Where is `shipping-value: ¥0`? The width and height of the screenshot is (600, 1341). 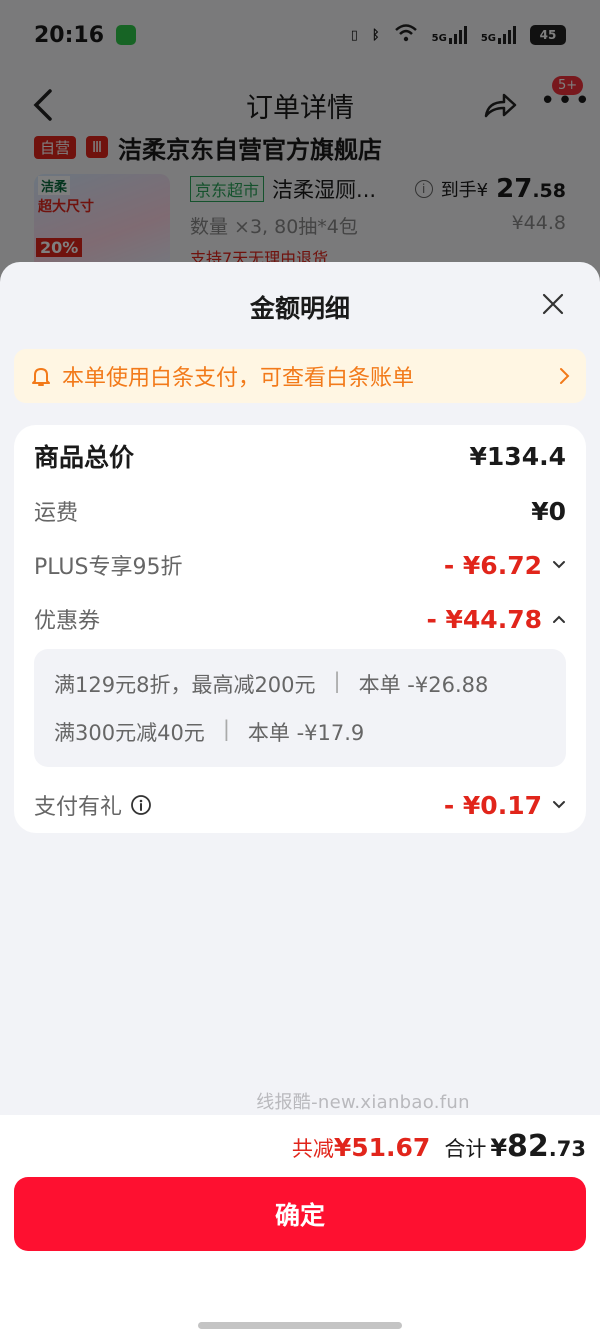 shipping-value: ¥0 is located at coordinates (548, 511).